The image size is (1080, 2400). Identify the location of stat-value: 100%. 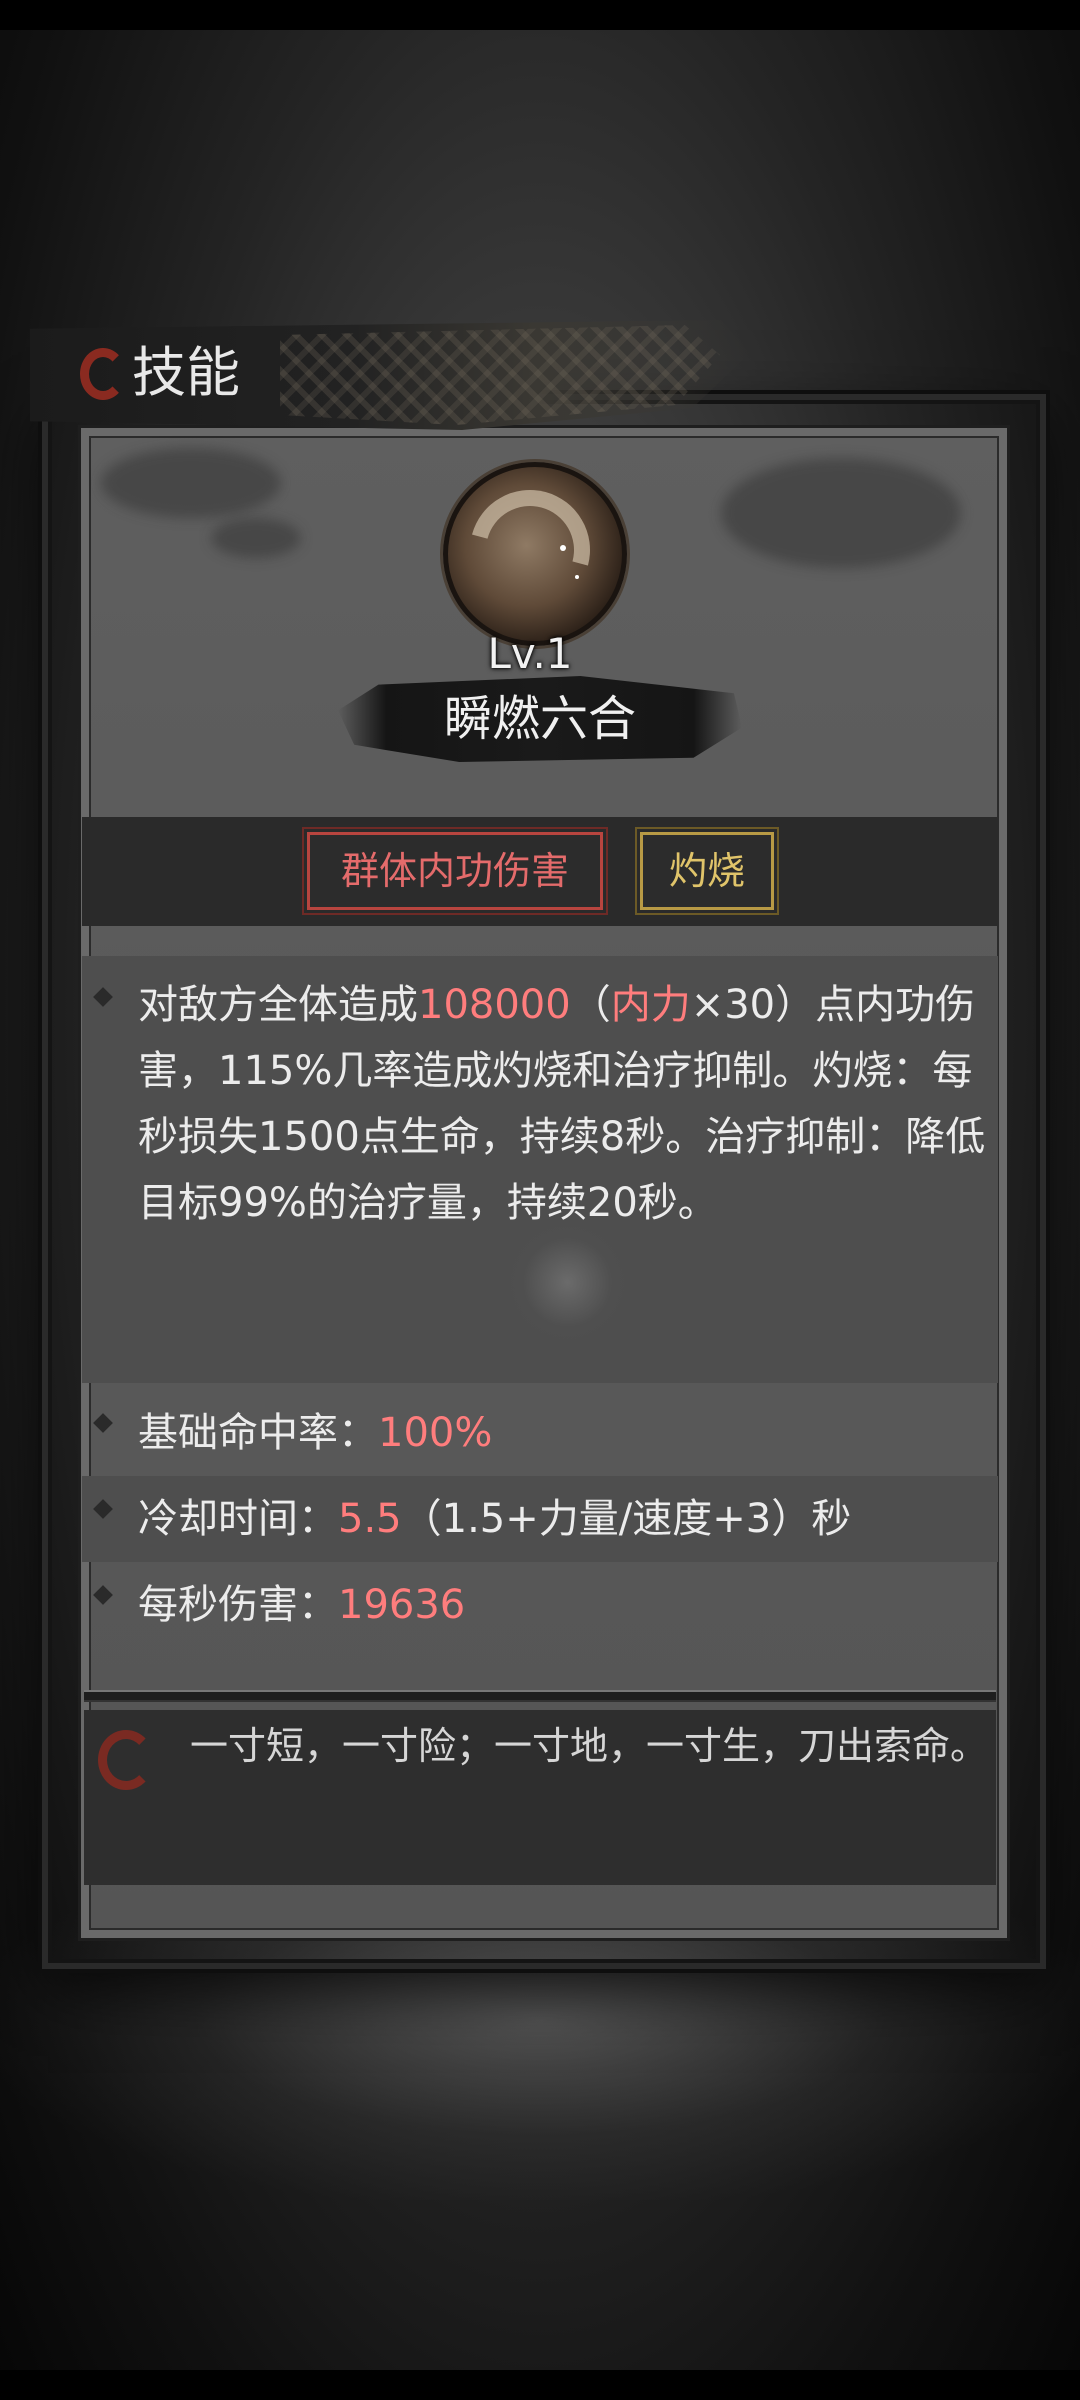
(435, 1433).